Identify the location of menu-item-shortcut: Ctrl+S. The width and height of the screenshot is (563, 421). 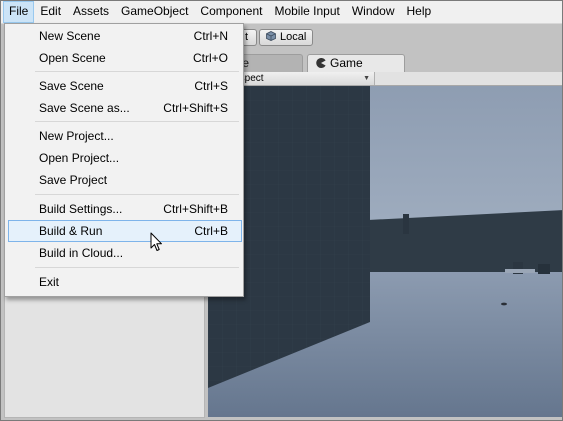
(211, 86).